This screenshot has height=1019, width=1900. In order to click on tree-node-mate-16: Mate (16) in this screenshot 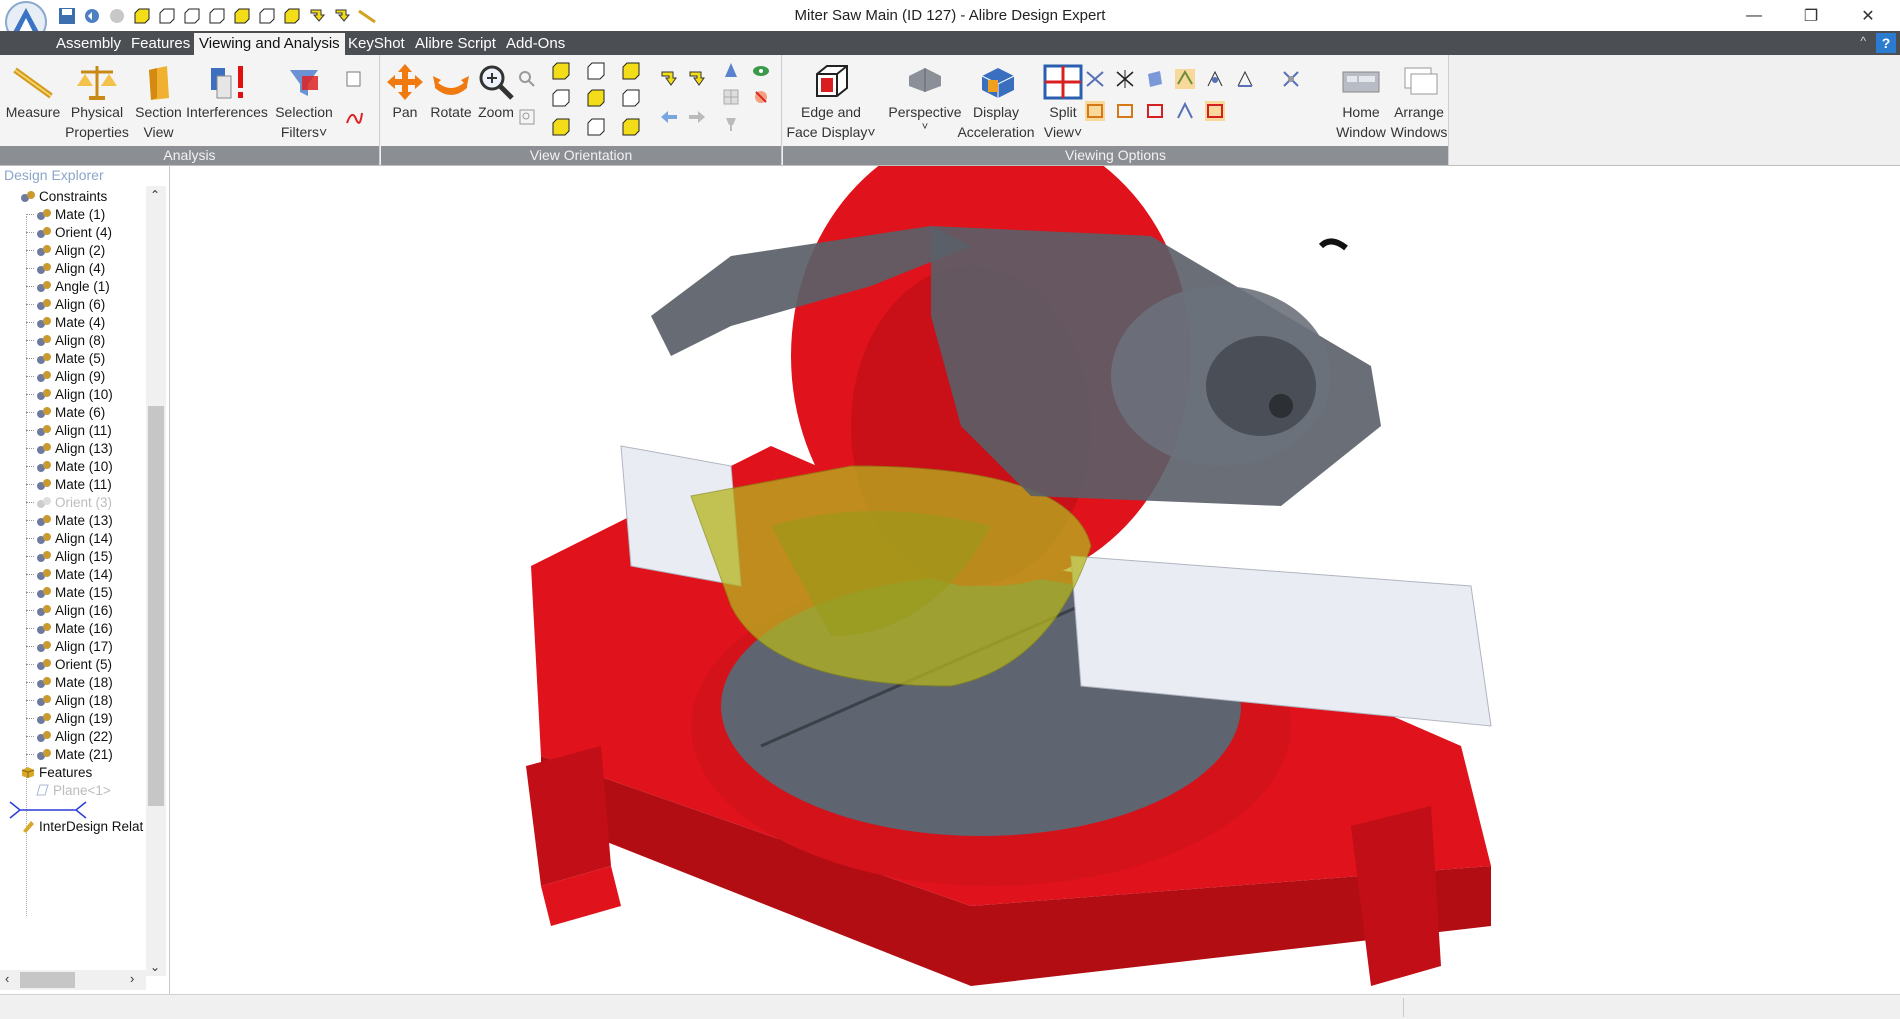, I will do `click(69, 628)`.